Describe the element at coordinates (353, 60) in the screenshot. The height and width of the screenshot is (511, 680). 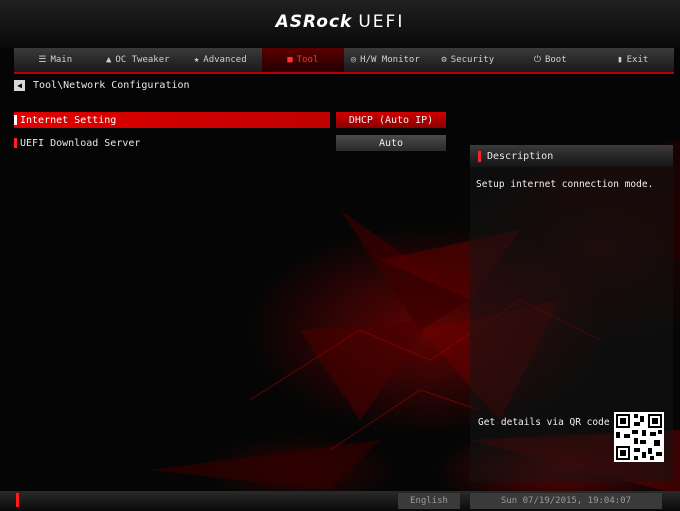
I see `monitor-icon: ◎` at that location.